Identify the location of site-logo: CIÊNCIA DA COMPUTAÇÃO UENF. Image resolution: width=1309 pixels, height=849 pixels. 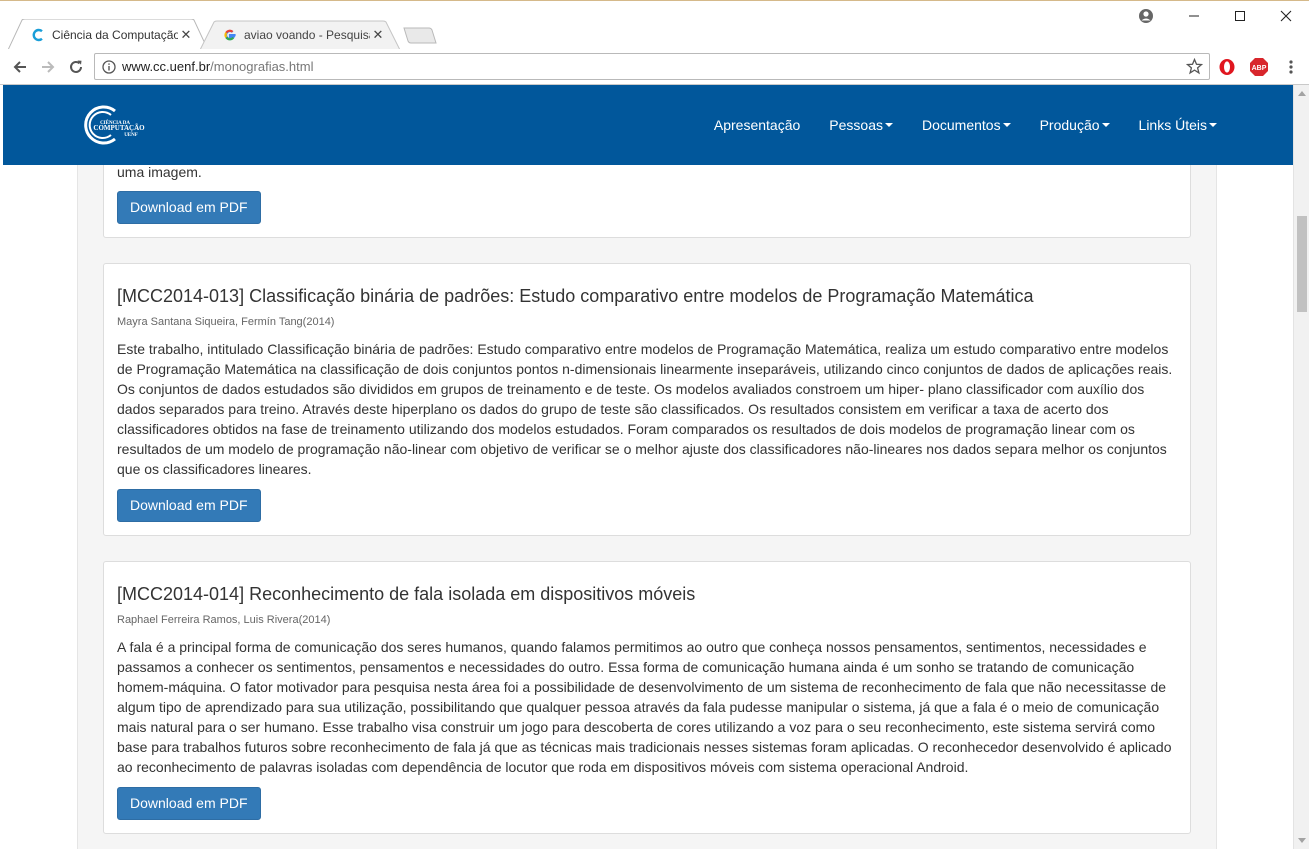
(116, 125).